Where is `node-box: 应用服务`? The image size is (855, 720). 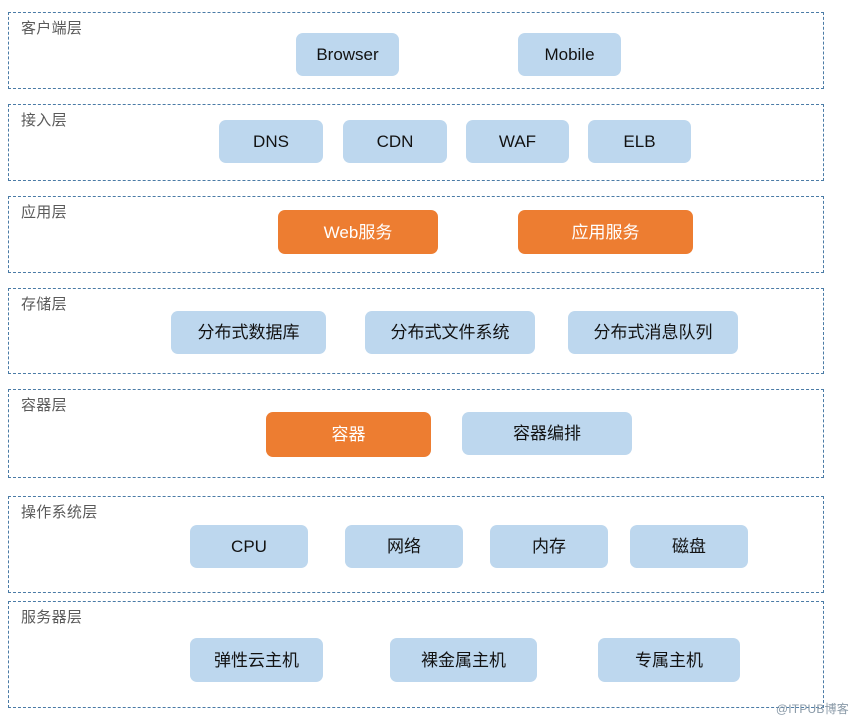 node-box: 应用服务 is located at coordinates (605, 232).